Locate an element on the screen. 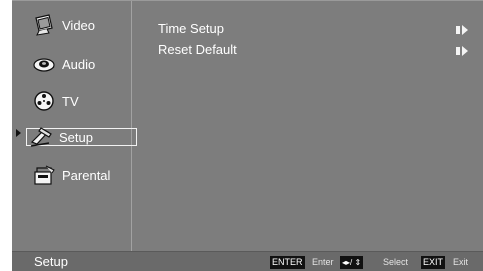  menu-item-label: Parental is located at coordinates (86, 175).